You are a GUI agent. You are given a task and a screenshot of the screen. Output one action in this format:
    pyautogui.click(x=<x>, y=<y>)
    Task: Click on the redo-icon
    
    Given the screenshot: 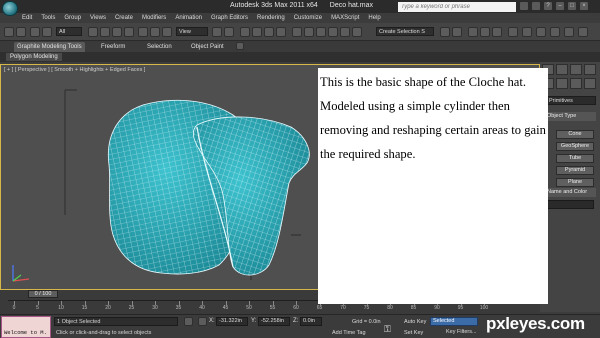 What is the action you would take?
    pyautogui.click(x=21, y=32)
    